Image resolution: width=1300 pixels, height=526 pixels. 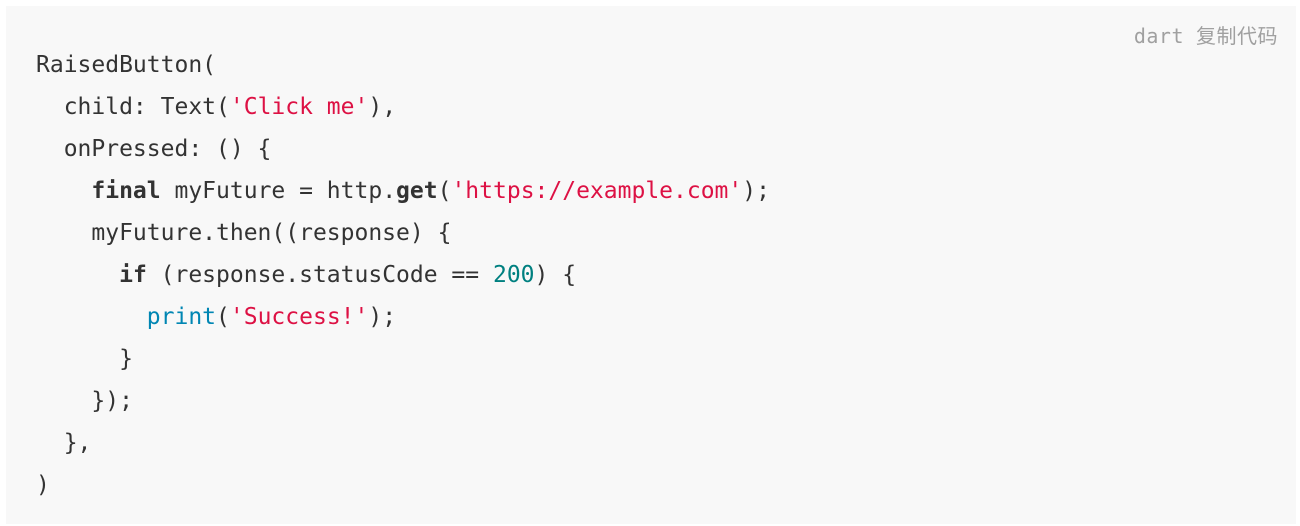 What do you see at coordinates (84, 401) in the screenshot?
I see `code-token: });` at bounding box center [84, 401].